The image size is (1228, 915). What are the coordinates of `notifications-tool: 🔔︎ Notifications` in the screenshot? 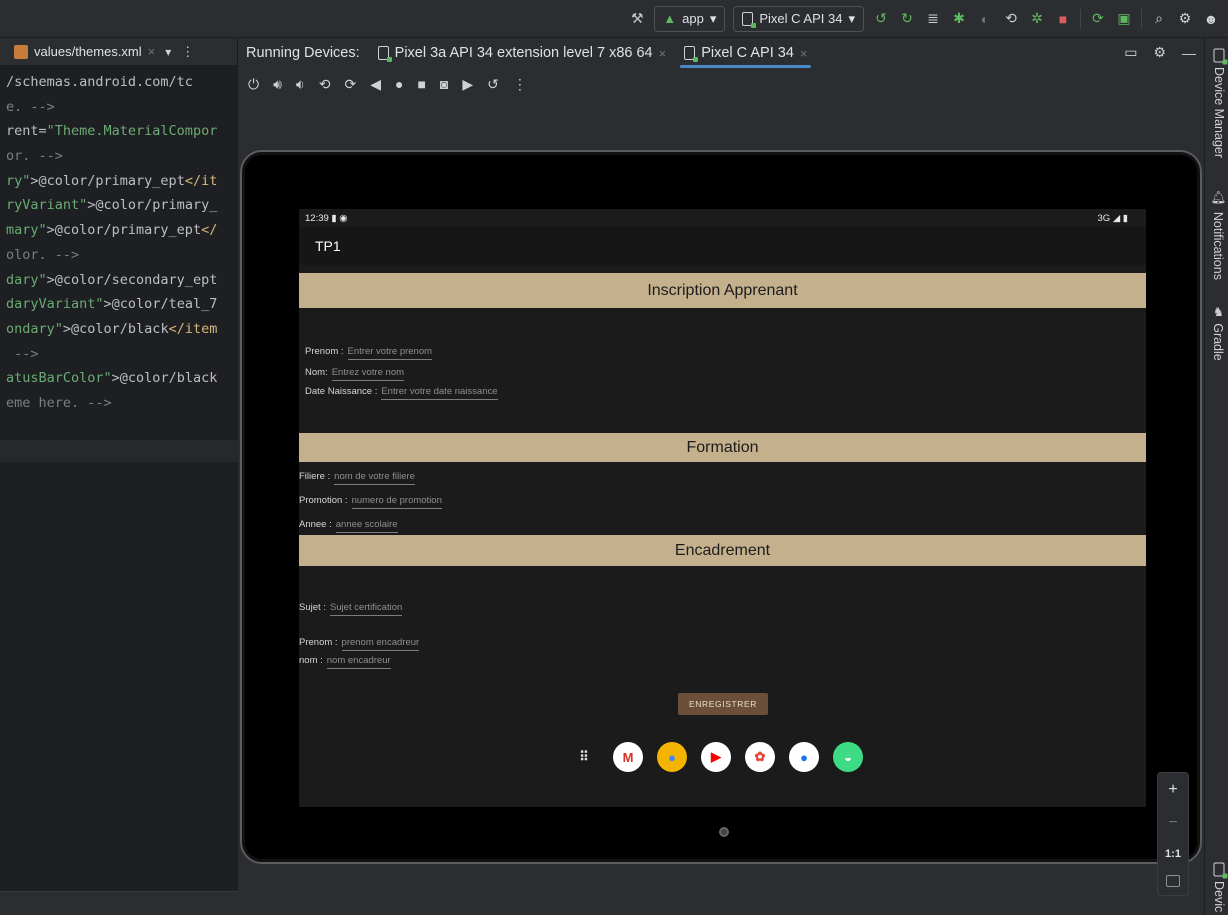 It's located at (1219, 235).